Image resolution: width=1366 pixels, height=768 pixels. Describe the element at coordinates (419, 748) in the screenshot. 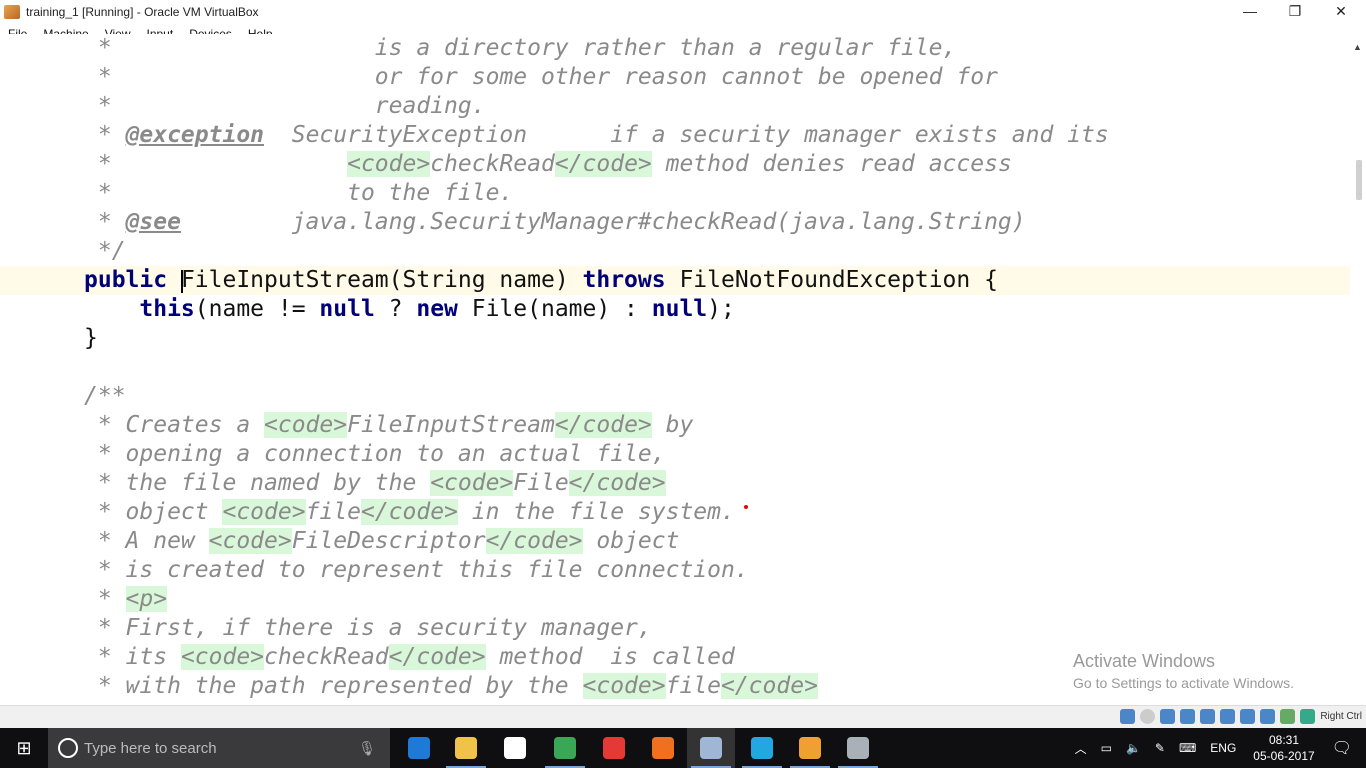

I see `taskbar-app-edge` at that location.